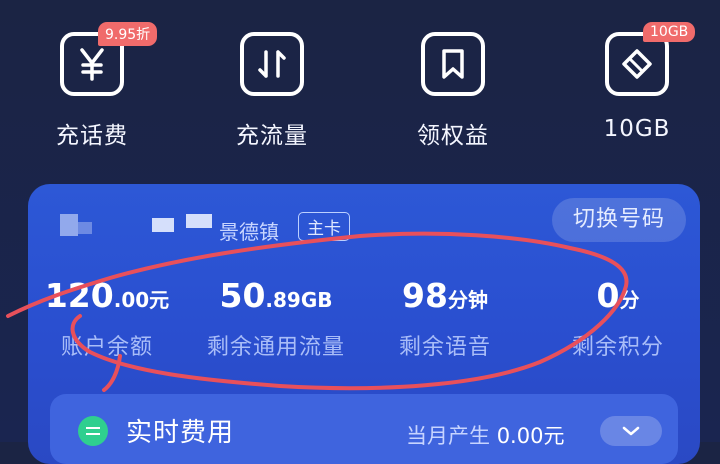 Image resolution: width=720 pixels, height=464 pixels. I want to click on month-fee-text: 当月产生 0.00元, so click(485, 435).